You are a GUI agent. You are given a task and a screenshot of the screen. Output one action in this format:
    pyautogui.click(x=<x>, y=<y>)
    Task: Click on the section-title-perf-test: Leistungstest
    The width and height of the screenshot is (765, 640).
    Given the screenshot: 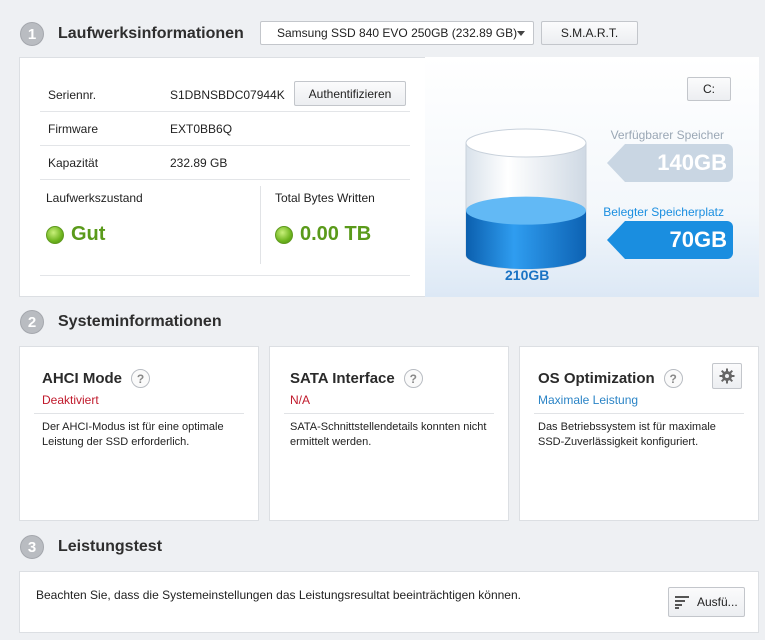 What is the action you would take?
    pyautogui.click(x=110, y=546)
    